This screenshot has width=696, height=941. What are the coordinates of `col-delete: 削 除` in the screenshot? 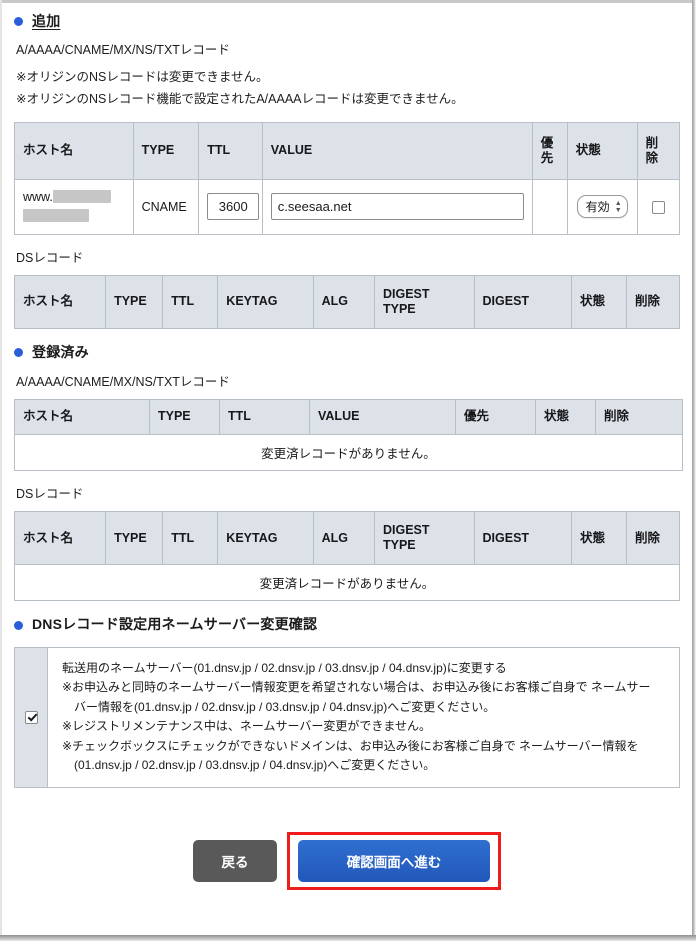 It's located at (658, 151).